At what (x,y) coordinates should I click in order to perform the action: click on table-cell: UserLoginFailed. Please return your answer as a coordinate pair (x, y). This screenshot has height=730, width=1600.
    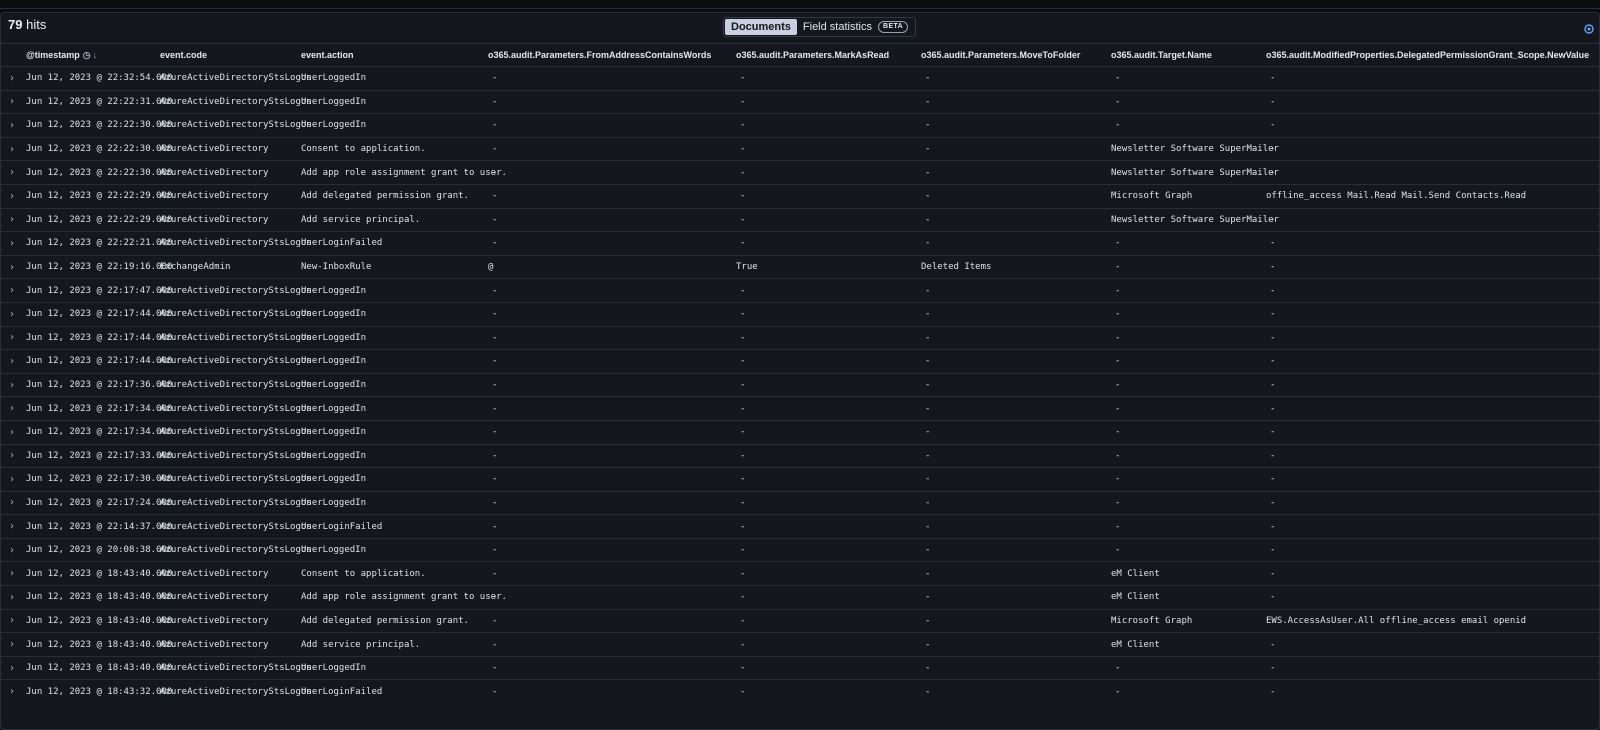
    Looking at the image, I should click on (342, 691).